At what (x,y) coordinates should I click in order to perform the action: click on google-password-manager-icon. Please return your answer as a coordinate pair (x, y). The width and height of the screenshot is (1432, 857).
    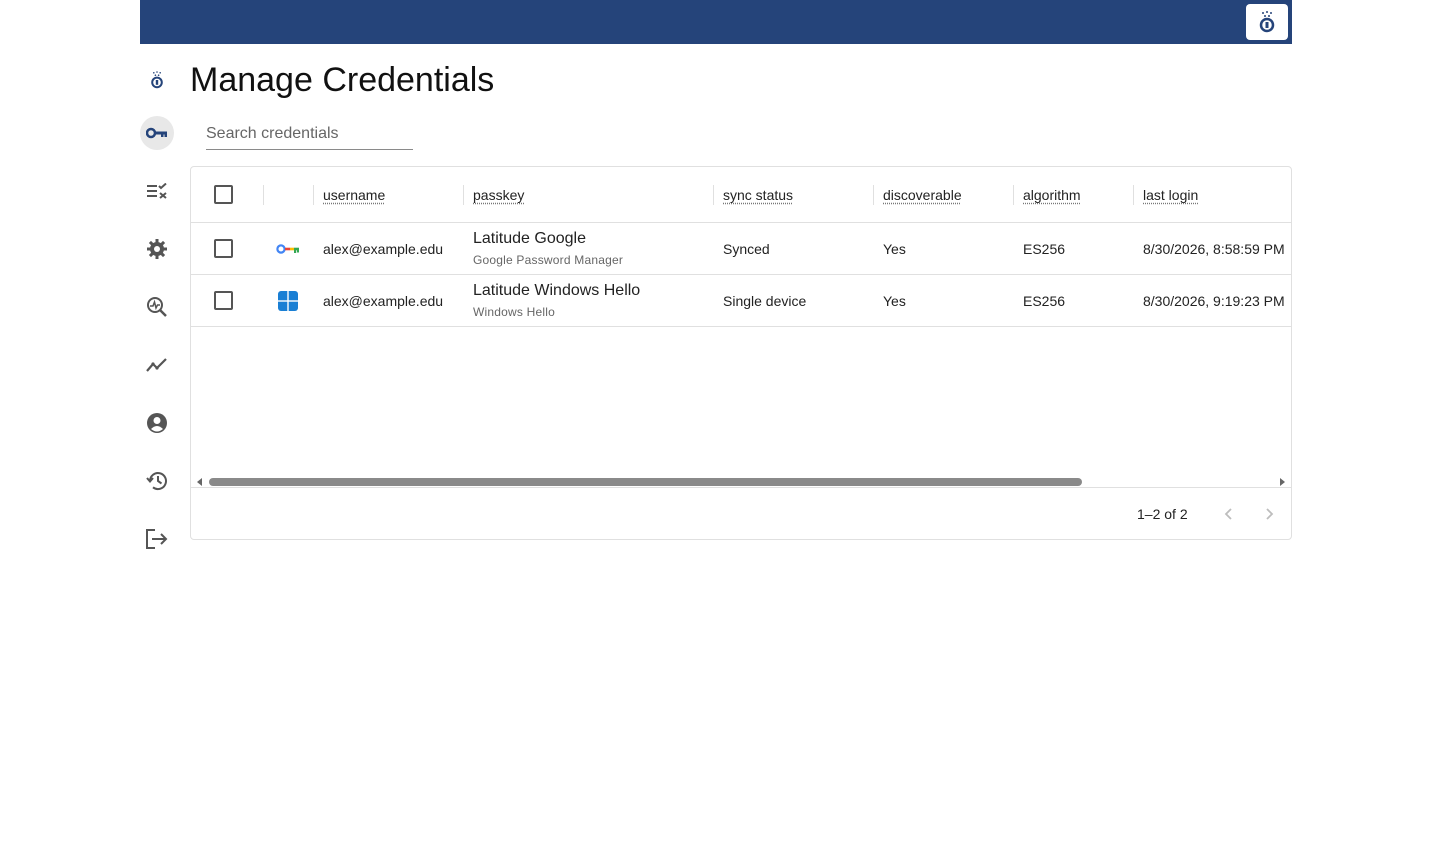
    Looking at the image, I should click on (287, 248).